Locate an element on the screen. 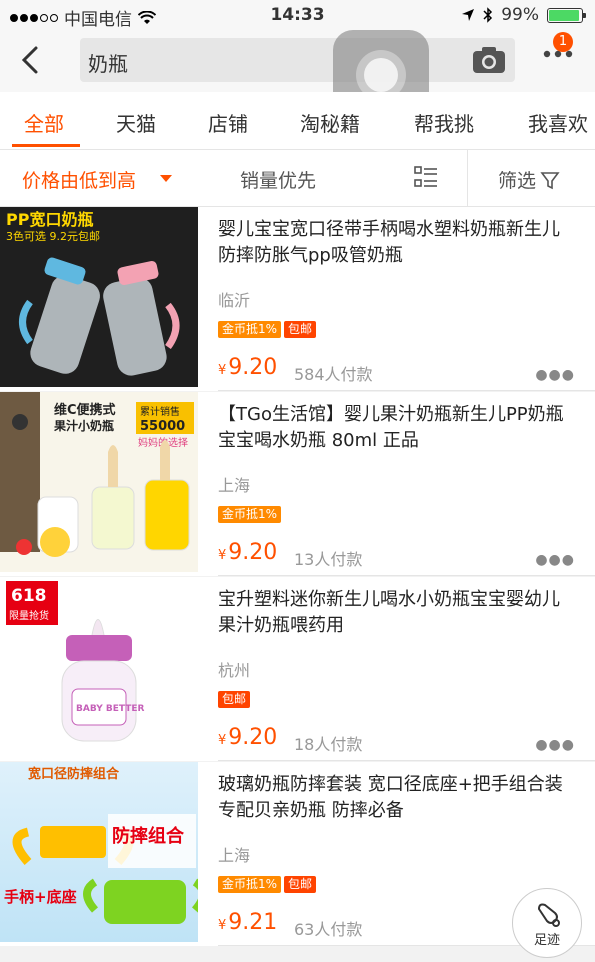 The width and height of the screenshot is (595, 962). filter-funnel-icon is located at coordinates (550, 180).